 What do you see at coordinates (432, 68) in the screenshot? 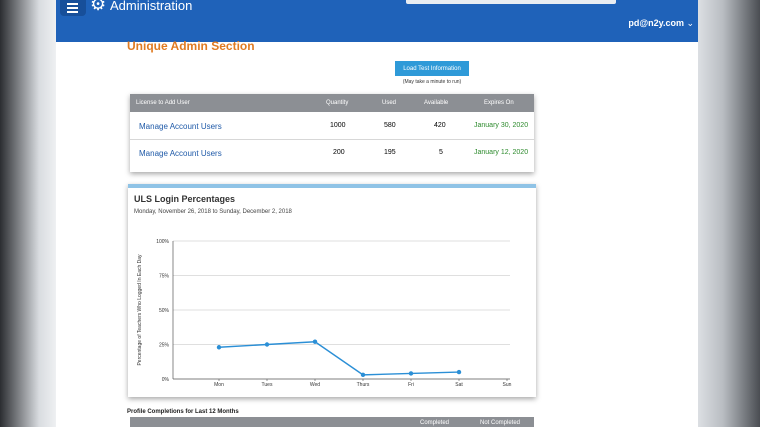
I see `load-test-information-button: Load Test Information` at bounding box center [432, 68].